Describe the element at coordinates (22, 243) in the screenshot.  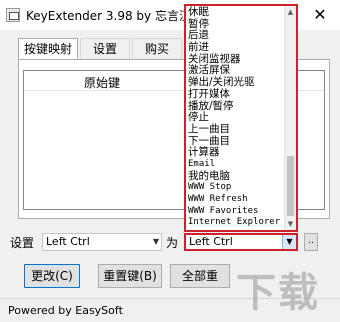
I see `set-label: 设置` at that location.